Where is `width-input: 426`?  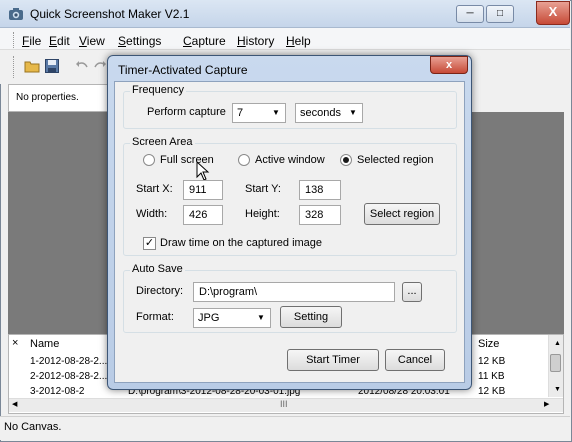 width-input: 426 is located at coordinates (203, 215).